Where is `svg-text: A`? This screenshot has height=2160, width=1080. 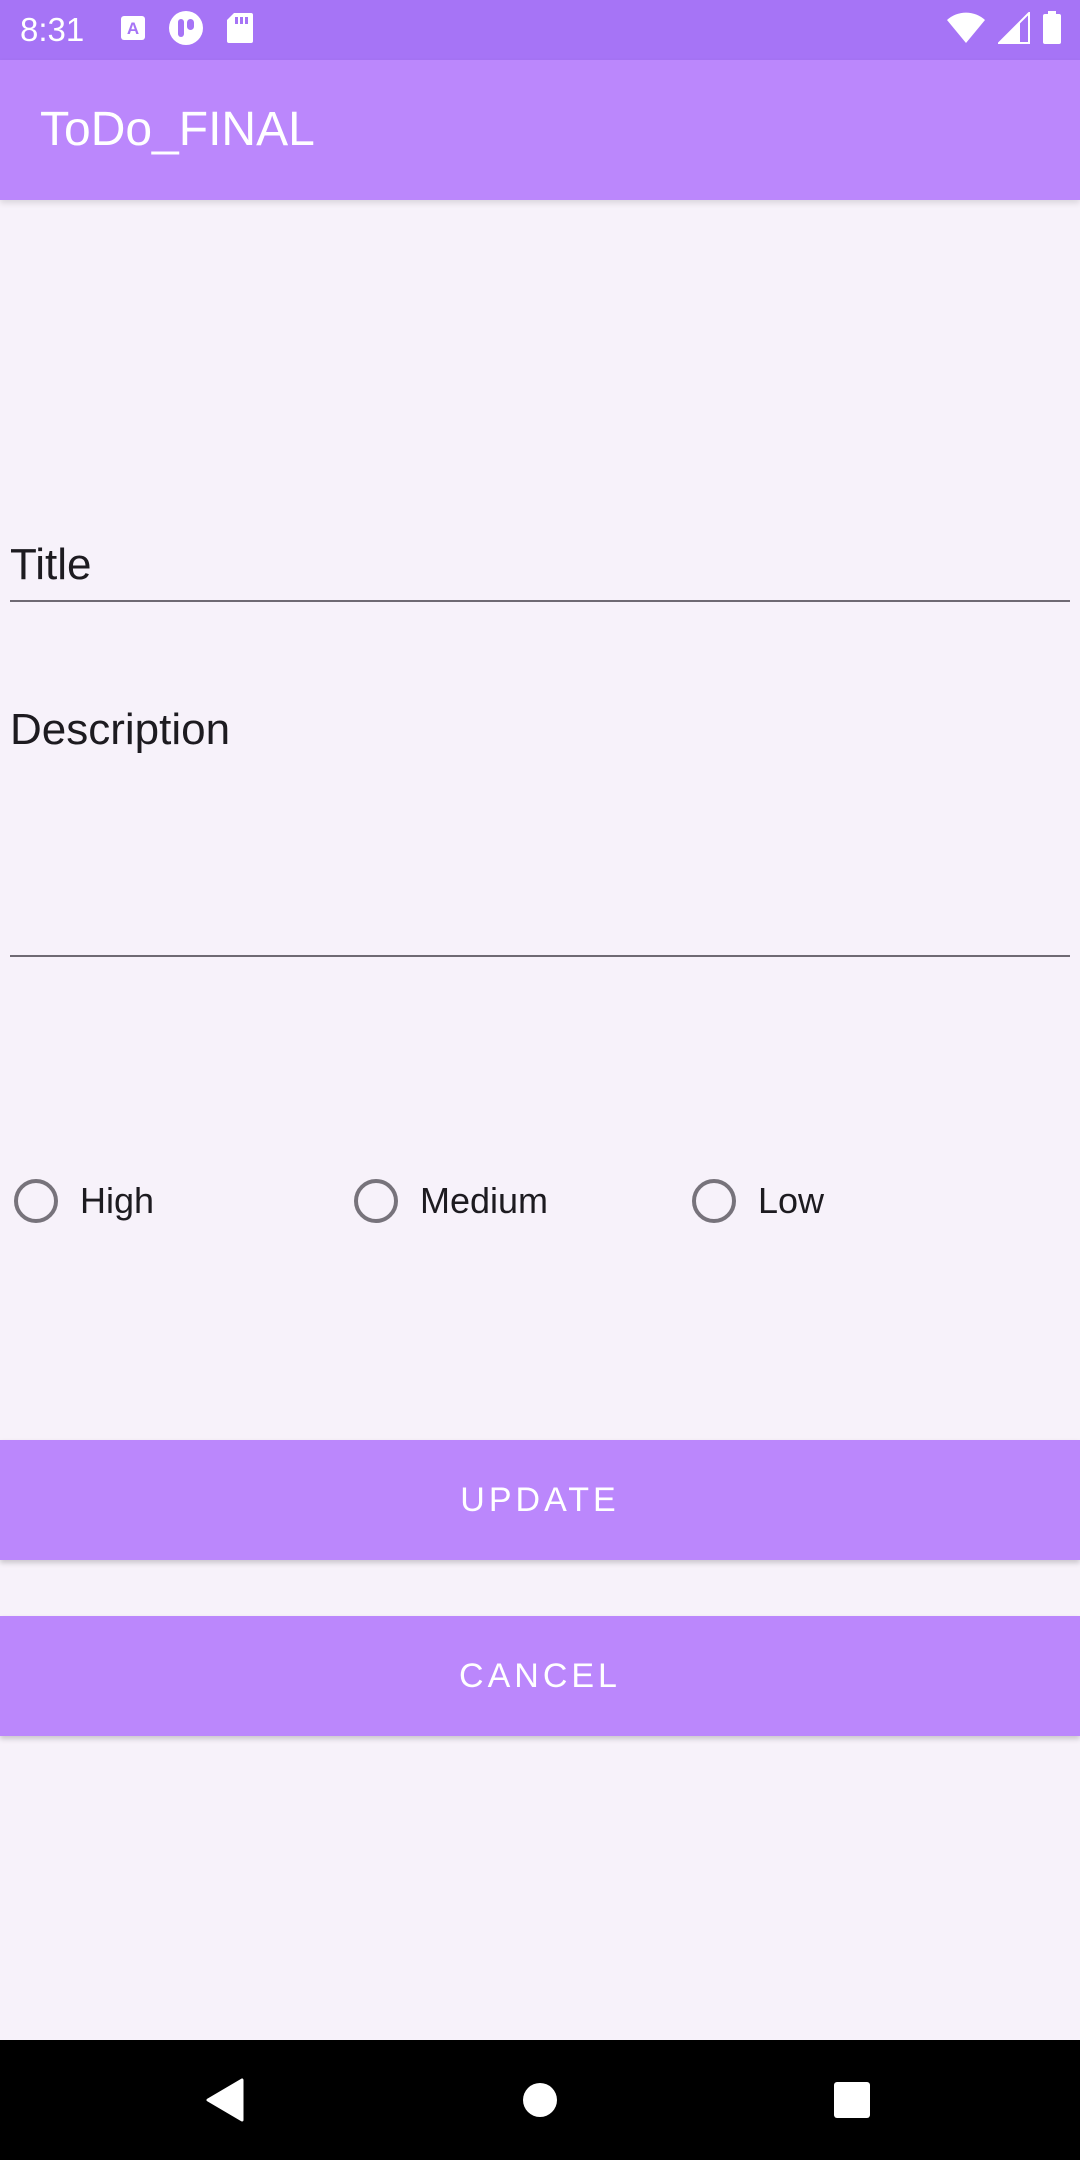
svg-text: A is located at coordinates (133, 28).